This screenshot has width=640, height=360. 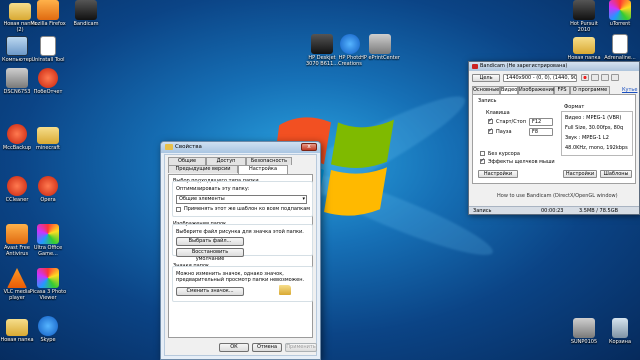 What do you see at coordinates (86, 24) in the screenshot?
I see `desktop-shortcut-label: Bandicam` at bounding box center [86, 24].